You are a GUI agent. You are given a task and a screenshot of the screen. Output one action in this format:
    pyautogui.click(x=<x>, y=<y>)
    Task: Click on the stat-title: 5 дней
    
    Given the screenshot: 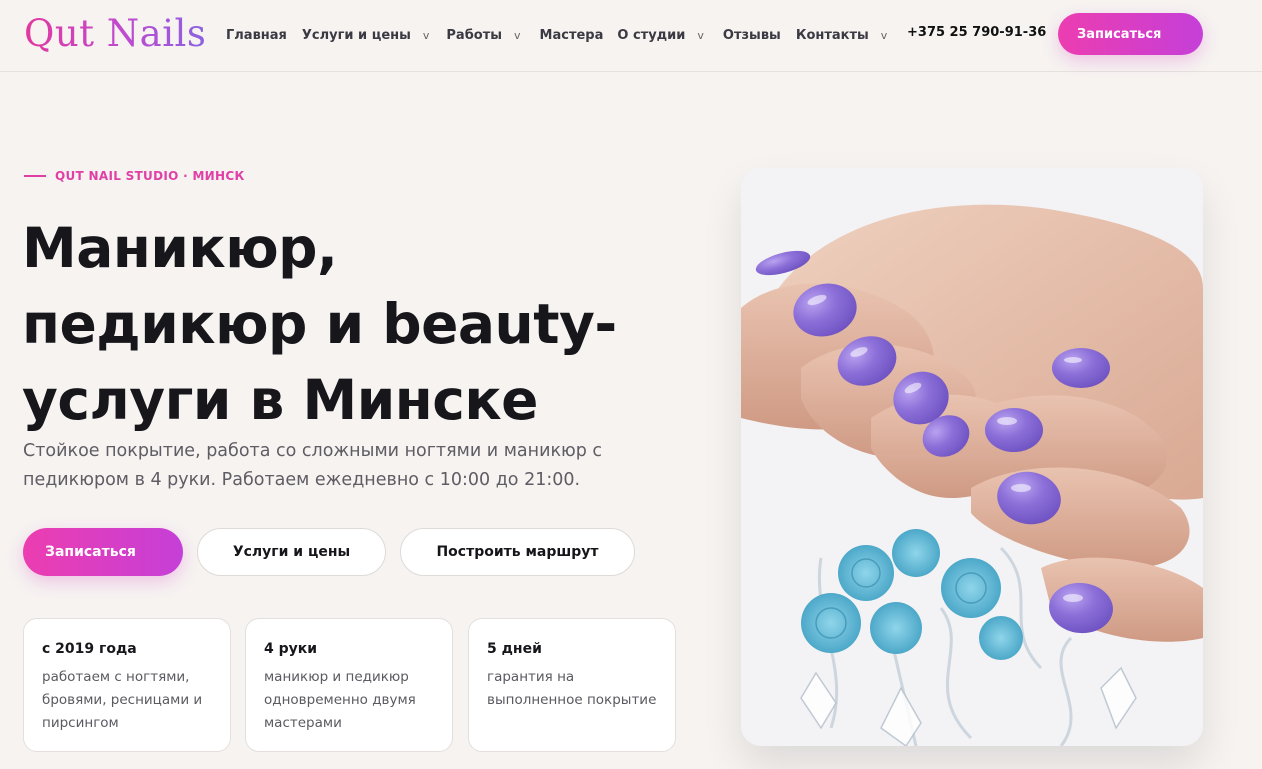 What is the action you would take?
    pyautogui.click(x=514, y=649)
    